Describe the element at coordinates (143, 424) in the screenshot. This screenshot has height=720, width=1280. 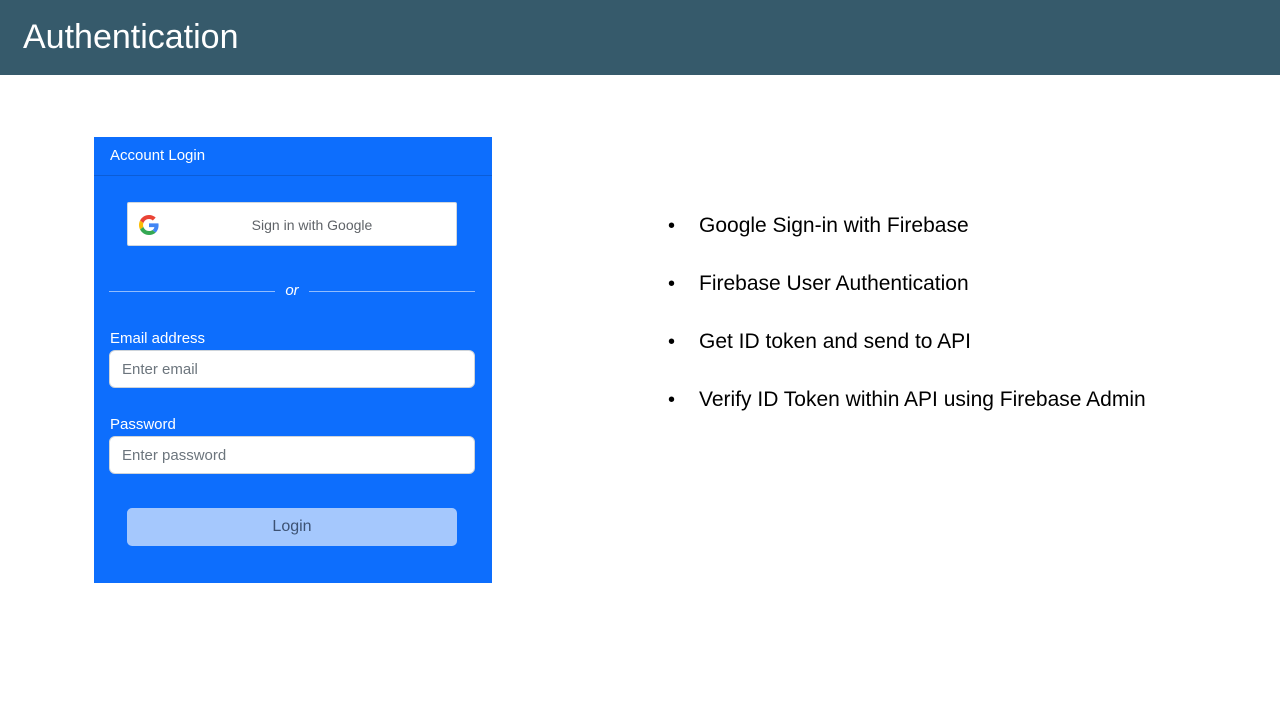
I see `password-label: Password` at that location.